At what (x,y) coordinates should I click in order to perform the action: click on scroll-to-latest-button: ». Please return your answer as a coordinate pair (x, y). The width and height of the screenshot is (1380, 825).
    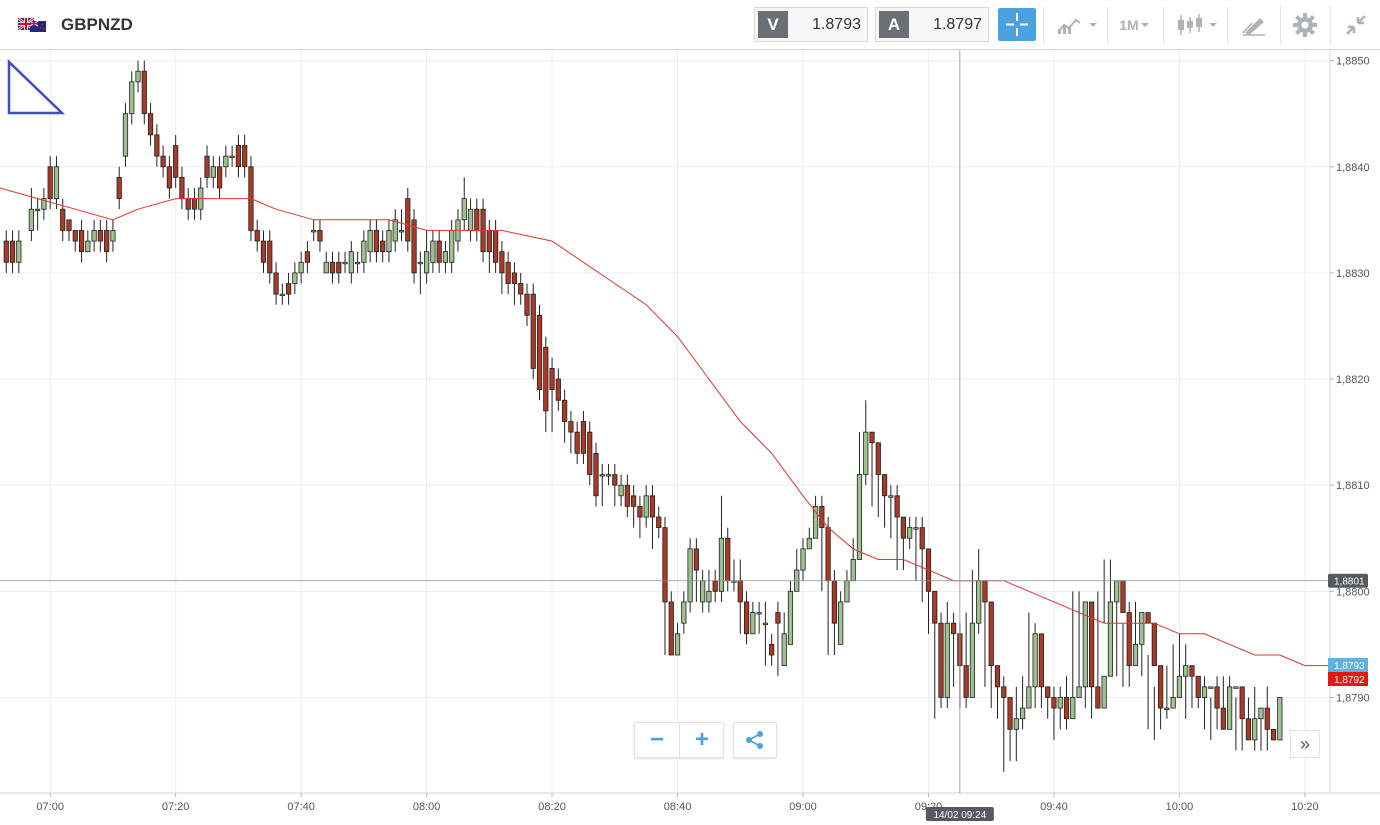
    Looking at the image, I should click on (1305, 744).